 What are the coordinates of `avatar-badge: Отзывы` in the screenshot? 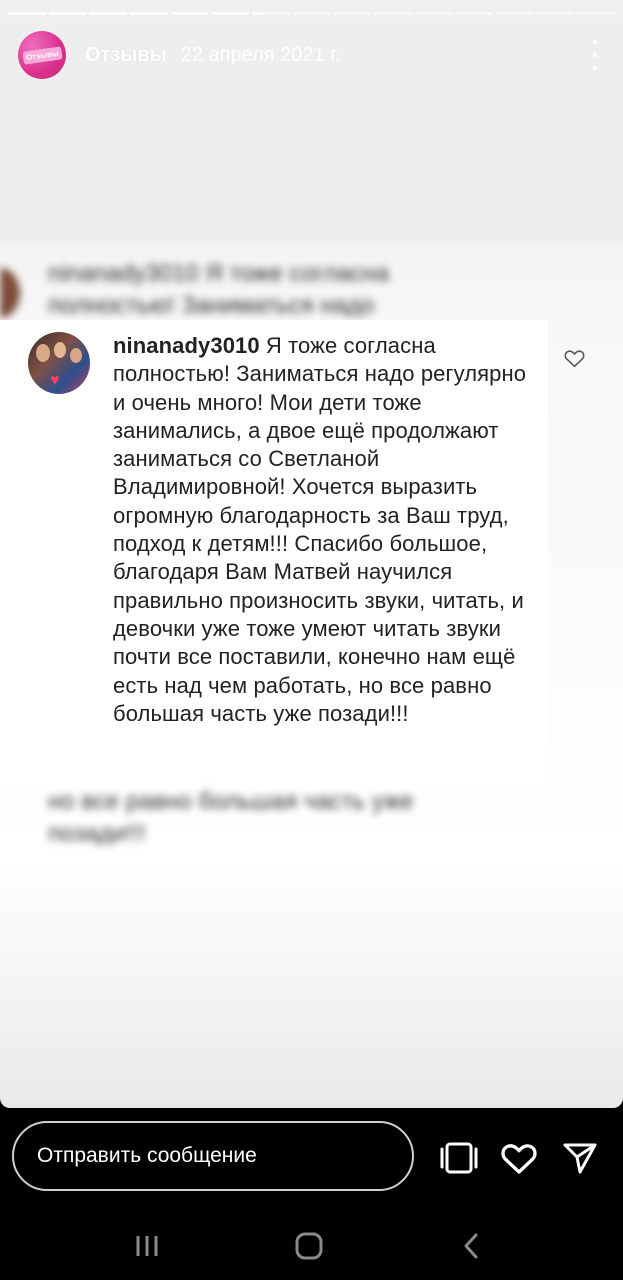 It's located at (42, 55).